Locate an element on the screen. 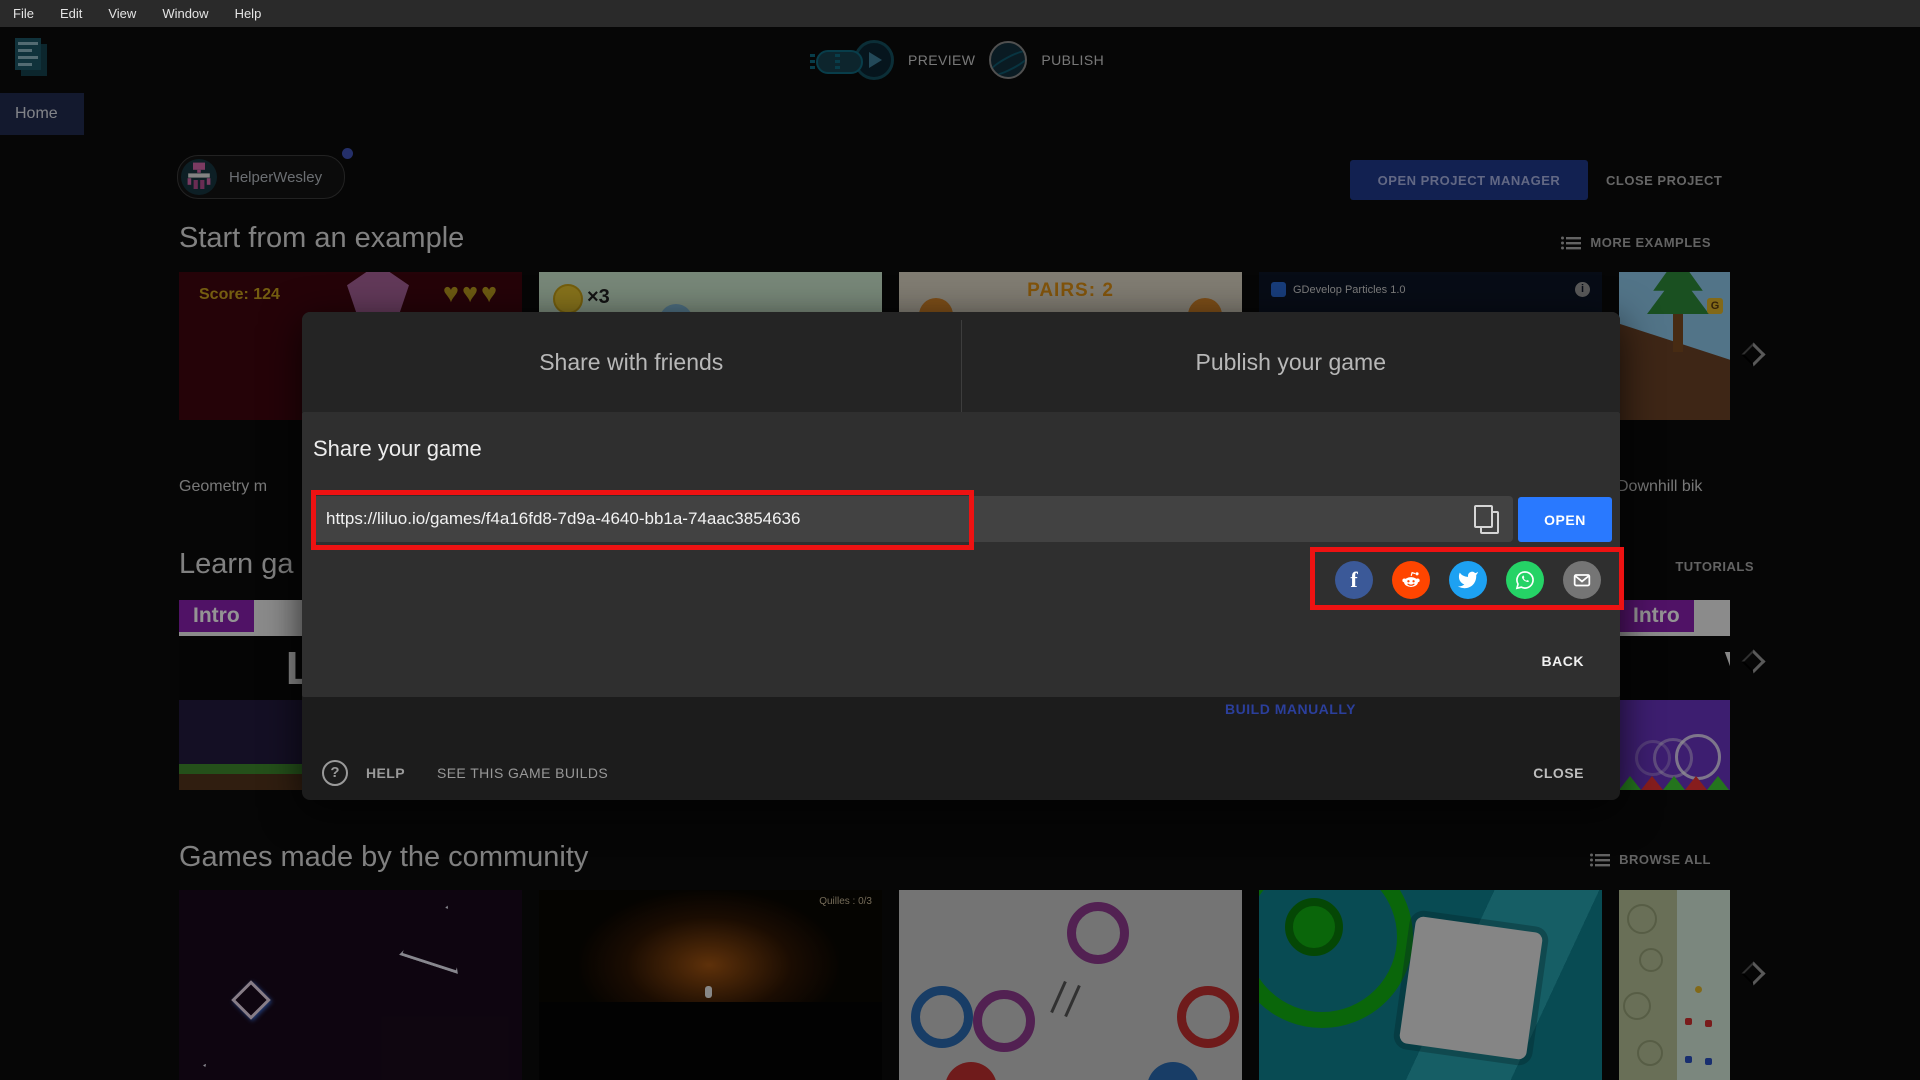  open-url-button: OPEN is located at coordinates (1565, 519).